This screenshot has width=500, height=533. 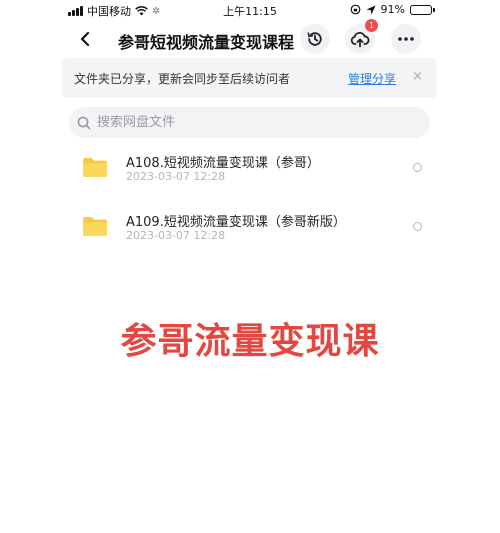 What do you see at coordinates (371, 9) in the screenshot?
I see `location-arrow-icon` at bounding box center [371, 9].